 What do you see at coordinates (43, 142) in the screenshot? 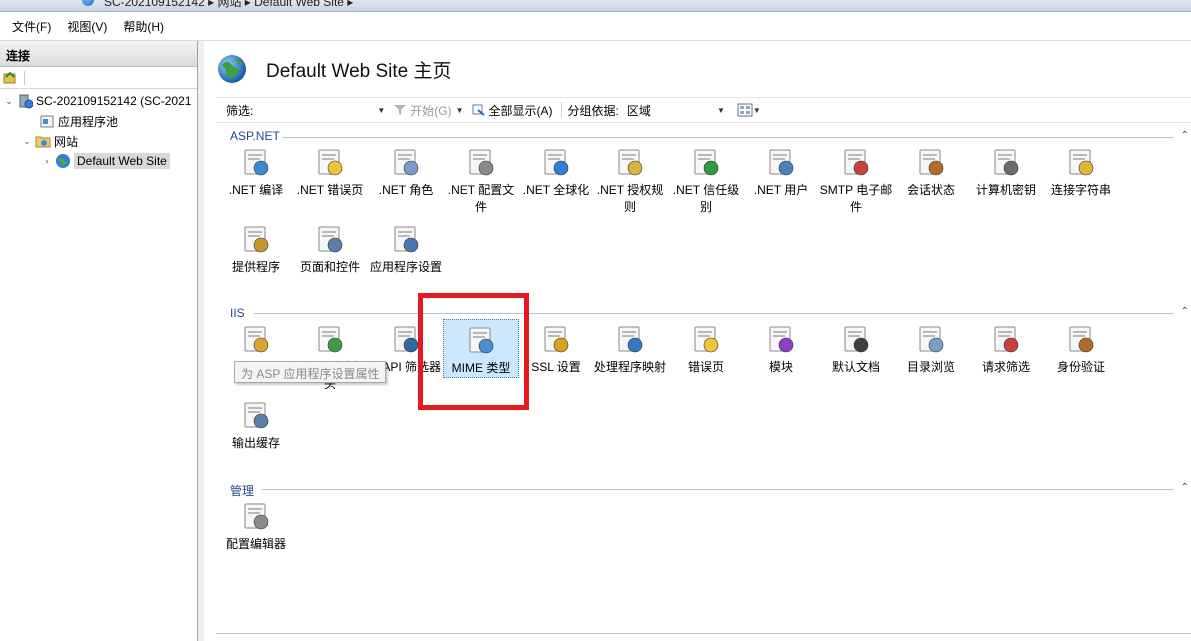
I see `sites-folder-icon` at bounding box center [43, 142].